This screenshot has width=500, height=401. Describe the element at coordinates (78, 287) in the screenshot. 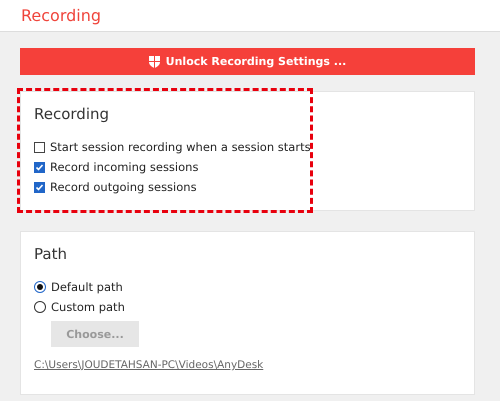

I see `radio-option: Default path` at that location.